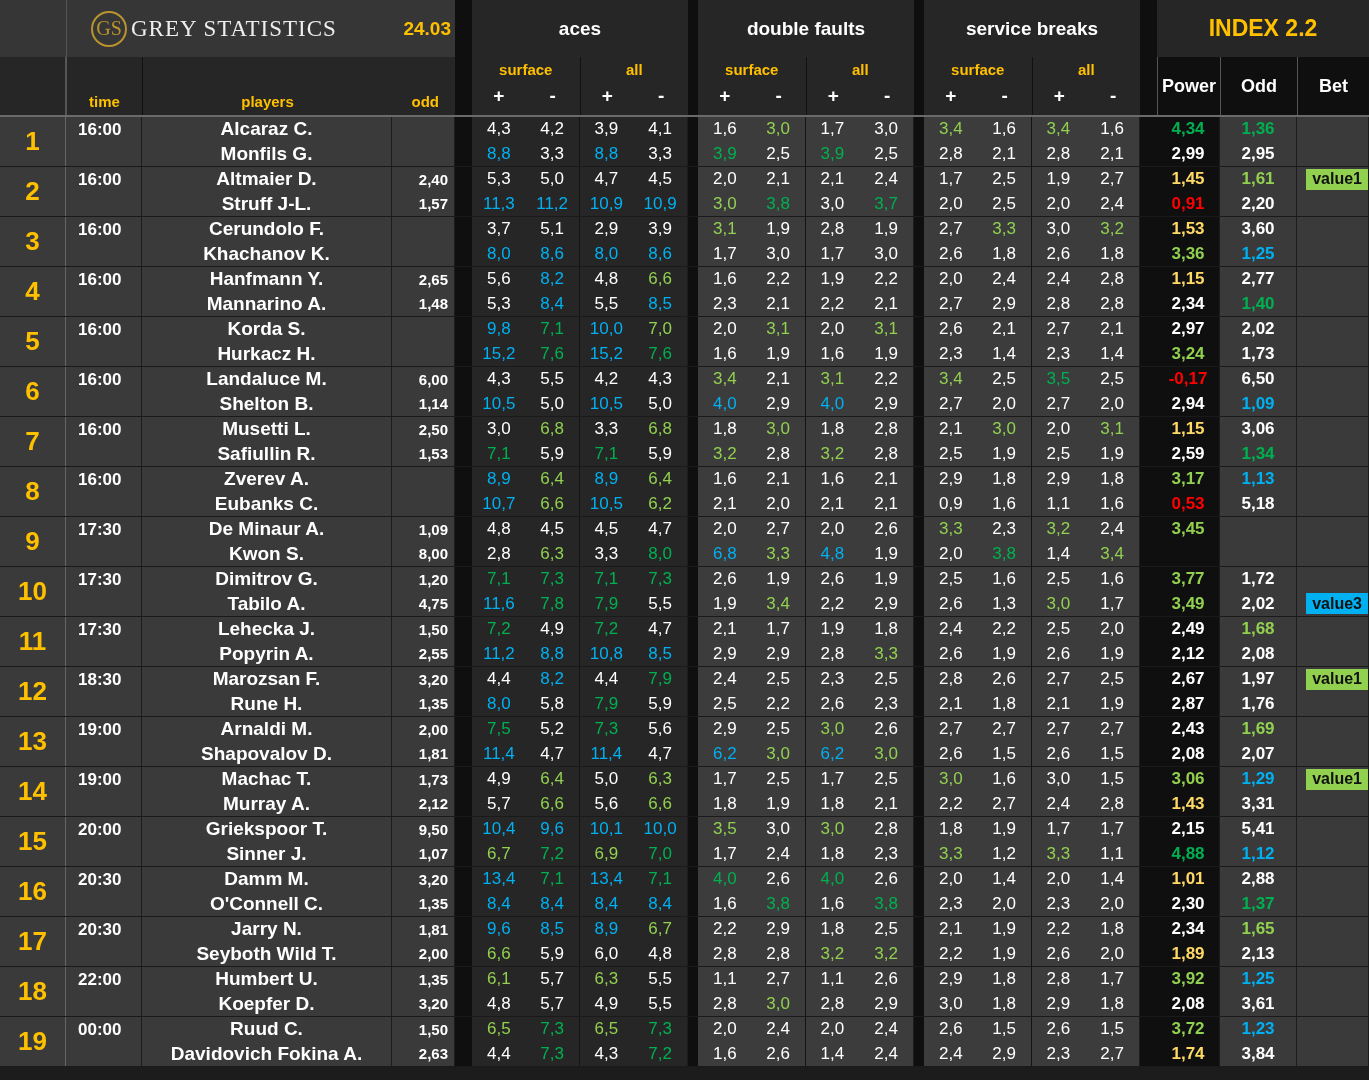 Image resolution: width=1369 pixels, height=1080 pixels. What do you see at coordinates (606, 203) in the screenshot?
I see `stat-value: 10,9` at bounding box center [606, 203].